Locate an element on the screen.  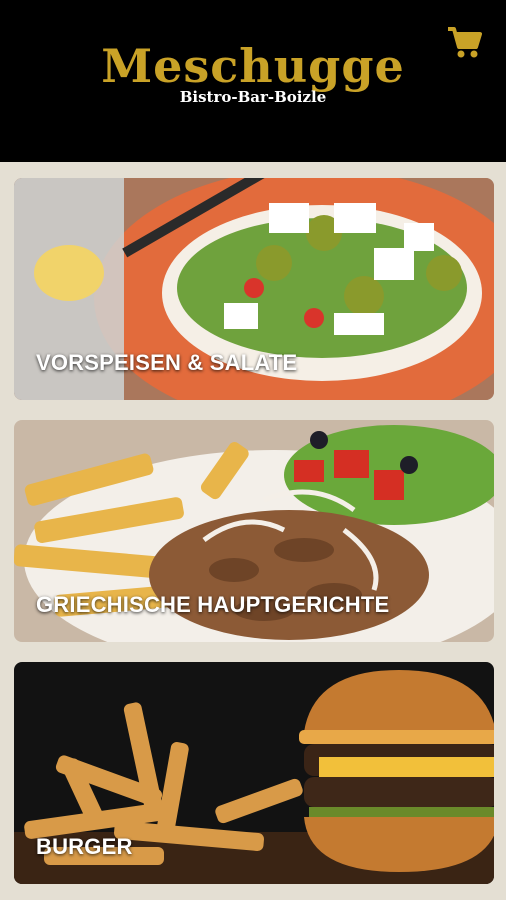
brand-name: Meschugge is located at coordinates (253, 66).